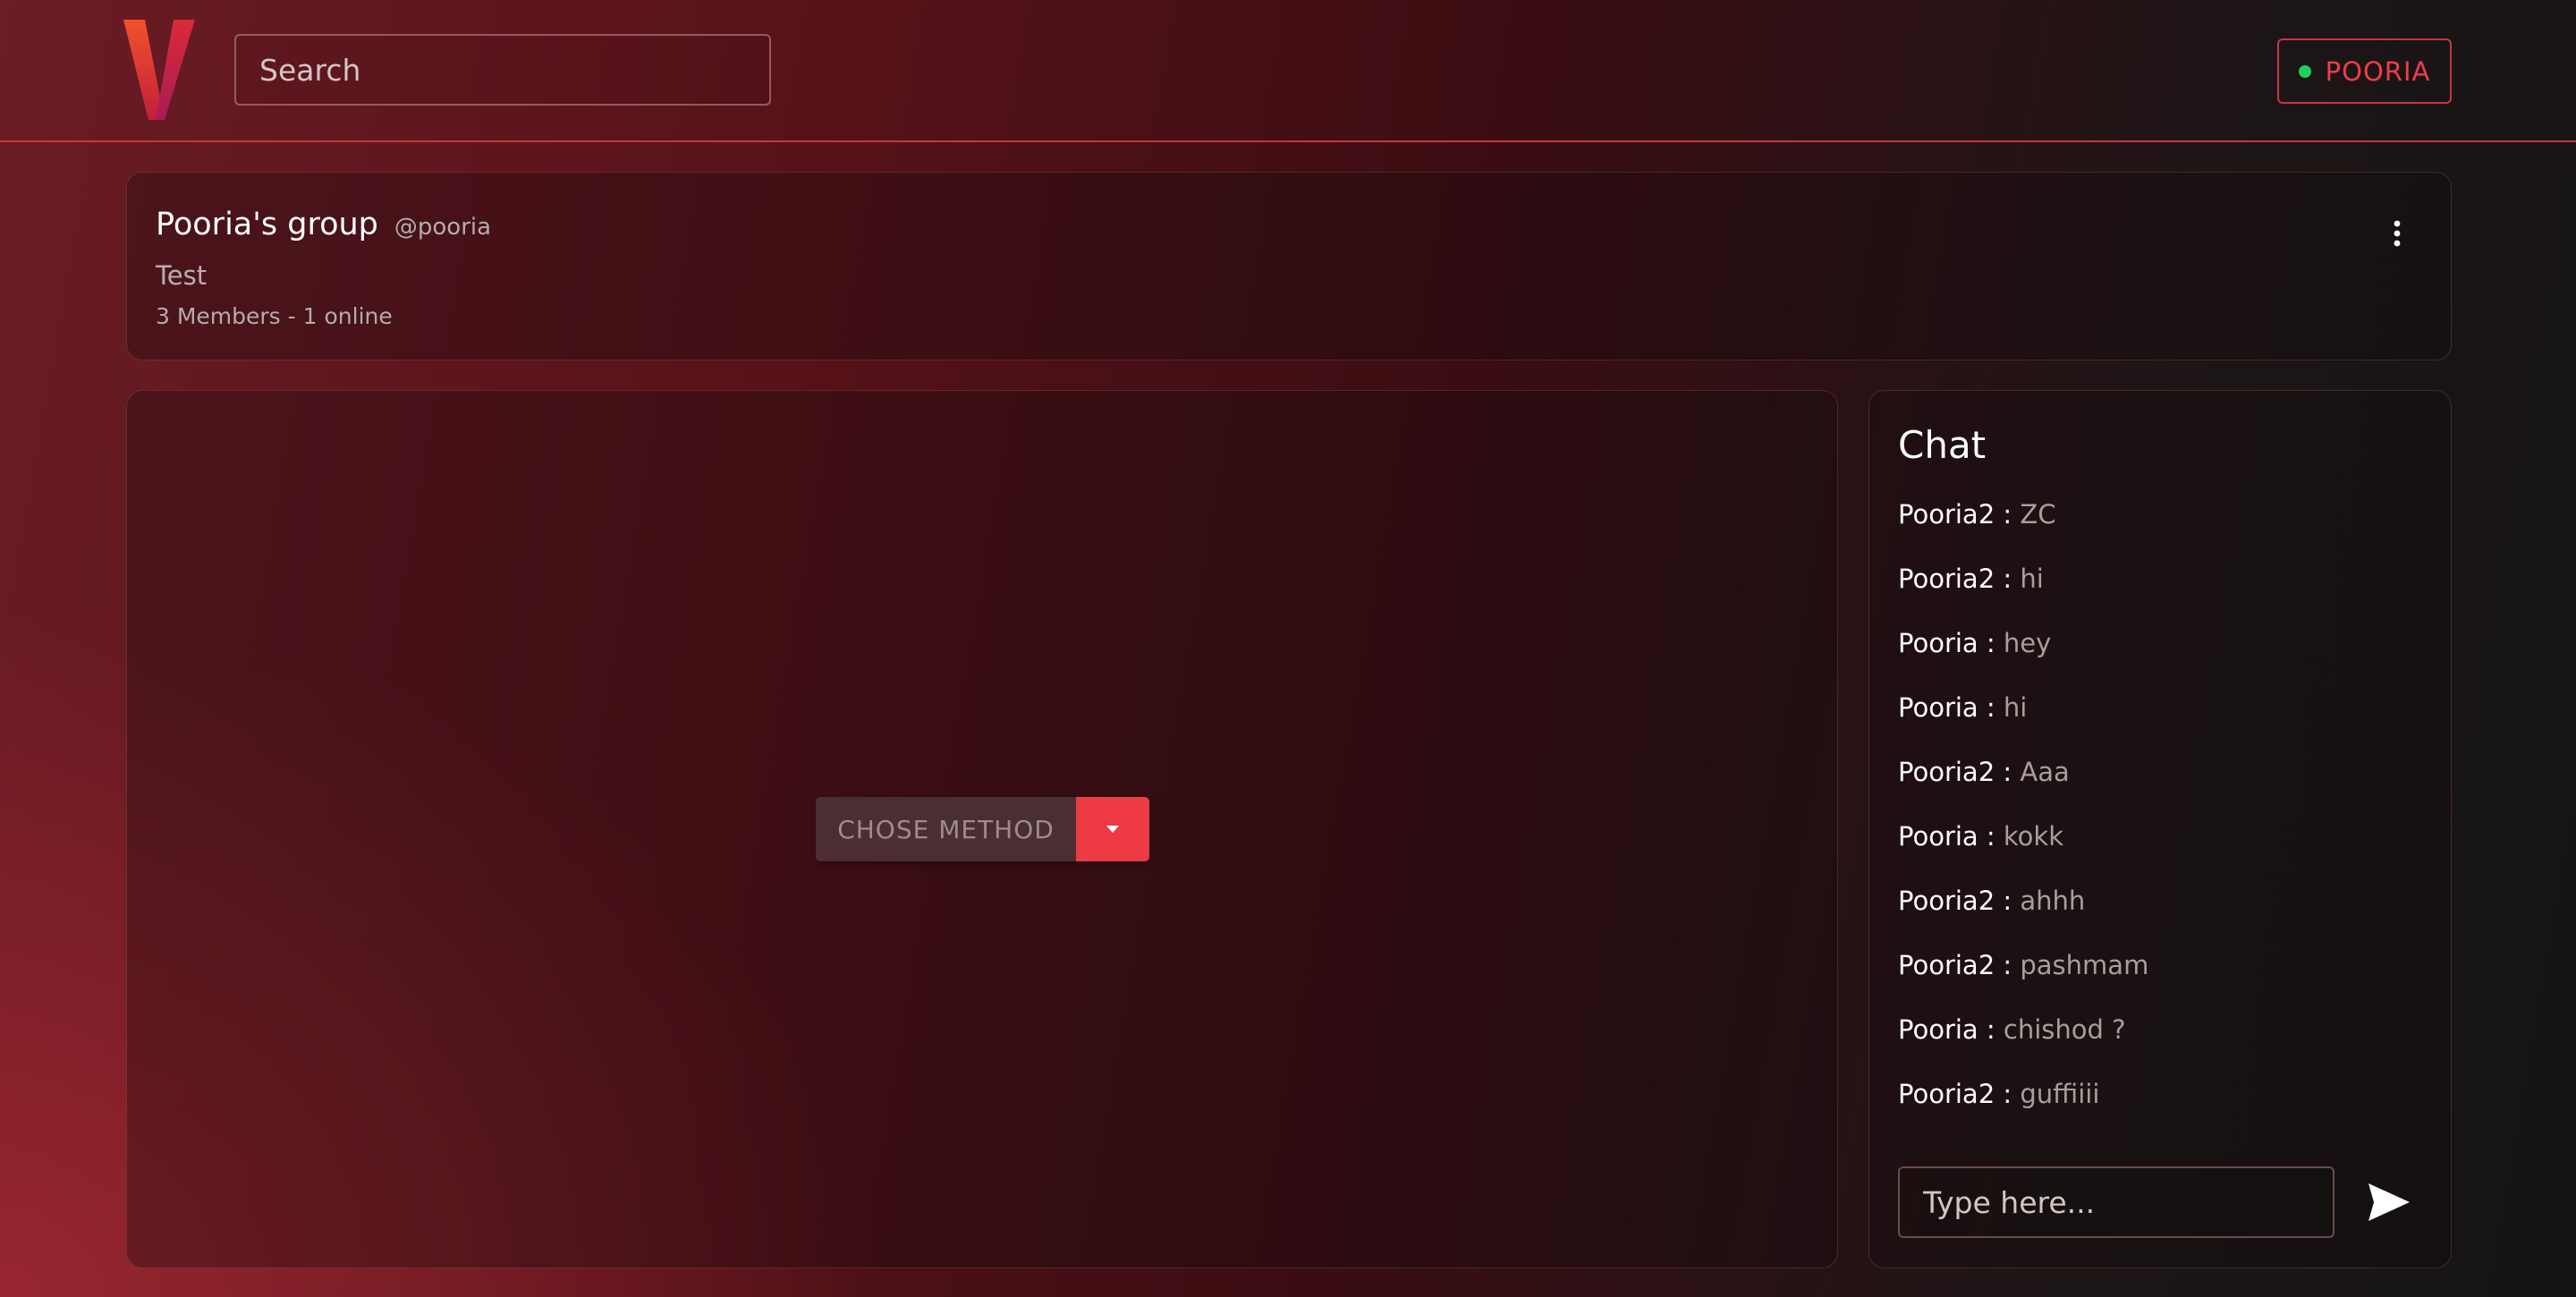  I want to click on online-status-dot, so click(2304, 71).